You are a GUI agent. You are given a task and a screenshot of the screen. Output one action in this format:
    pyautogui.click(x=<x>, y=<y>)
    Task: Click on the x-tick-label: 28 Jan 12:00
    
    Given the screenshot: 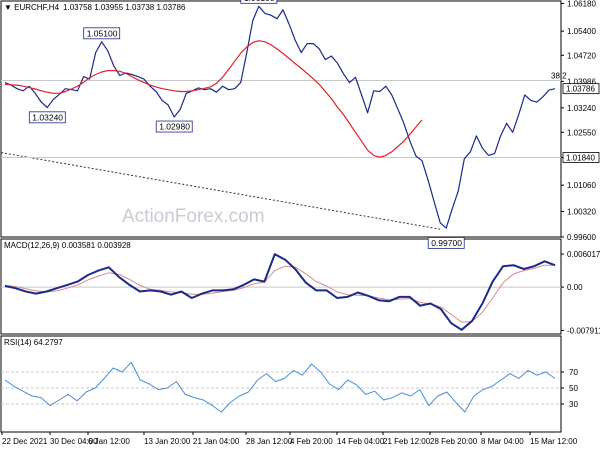 What is the action you would take?
    pyautogui.click(x=269, y=441)
    